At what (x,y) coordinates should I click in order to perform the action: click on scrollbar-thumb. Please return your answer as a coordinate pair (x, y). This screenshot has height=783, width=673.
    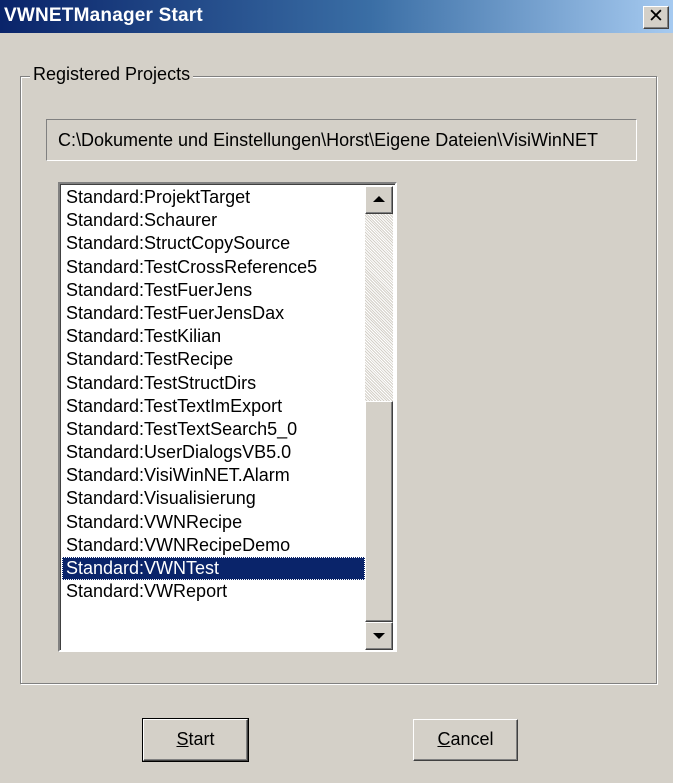
    Looking at the image, I should click on (379, 511).